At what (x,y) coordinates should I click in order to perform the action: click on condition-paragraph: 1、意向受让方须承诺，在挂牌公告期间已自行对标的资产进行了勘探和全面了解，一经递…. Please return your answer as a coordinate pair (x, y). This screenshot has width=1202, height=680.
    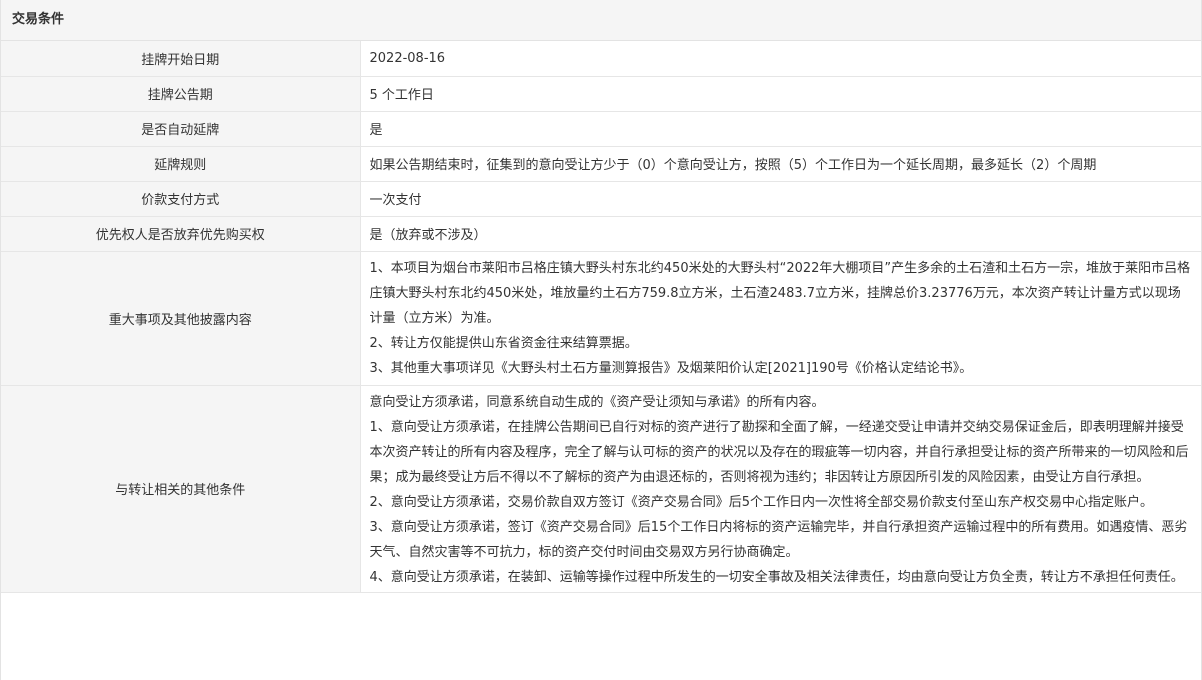
    Looking at the image, I should click on (779, 452).